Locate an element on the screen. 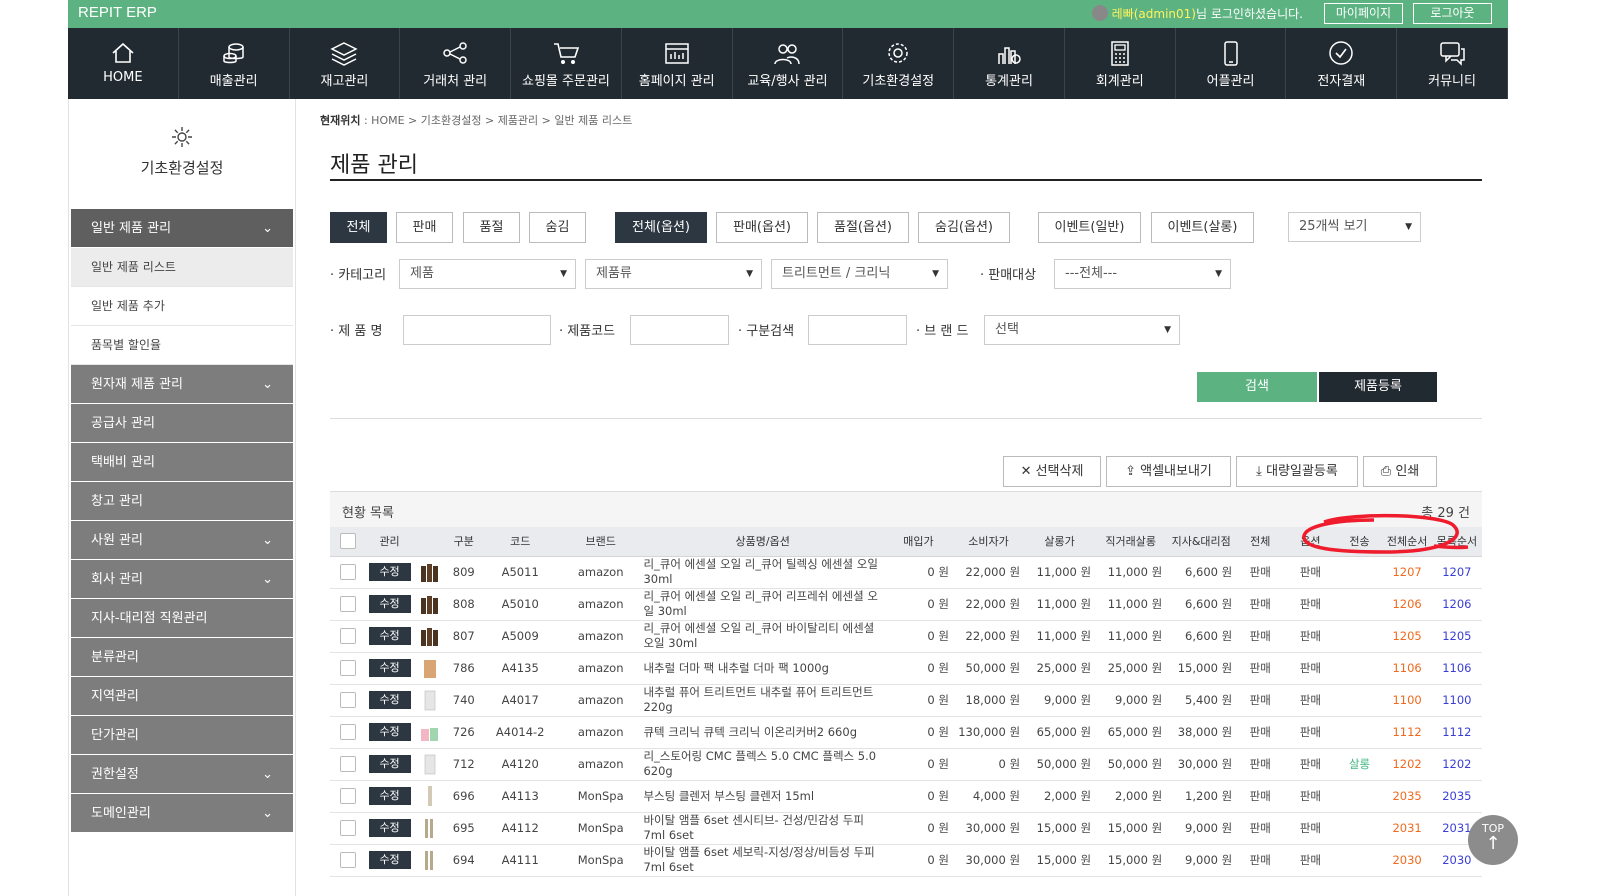 The width and height of the screenshot is (1603, 896). sidebar-item-10: 단가관리 is located at coordinates (182, 735).